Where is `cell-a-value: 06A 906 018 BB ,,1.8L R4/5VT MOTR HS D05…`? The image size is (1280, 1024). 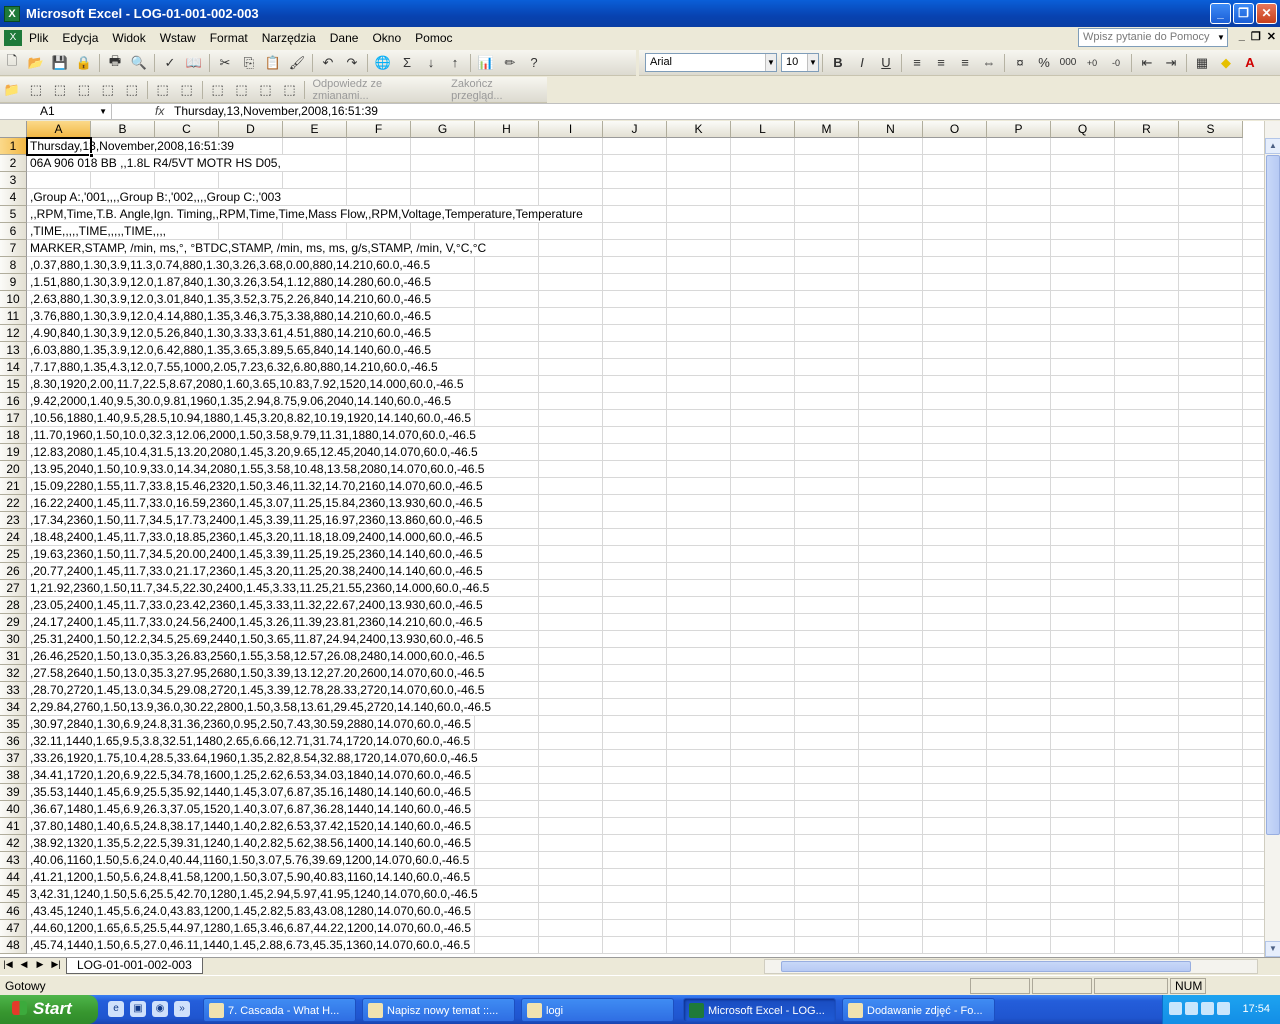
cell-a-value: 06A 906 018 BB ,,1.8L R4/5VT MOTR HS D05… is located at coordinates (156, 163).